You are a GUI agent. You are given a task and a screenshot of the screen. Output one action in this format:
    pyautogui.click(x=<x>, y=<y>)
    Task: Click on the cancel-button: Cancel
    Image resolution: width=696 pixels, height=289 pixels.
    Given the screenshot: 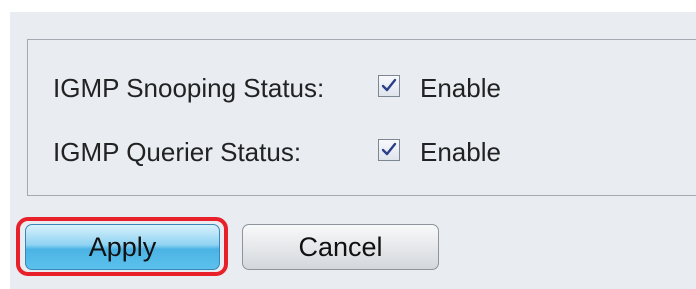 What is the action you would take?
    pyautogui.click(x=340, y=247)
    